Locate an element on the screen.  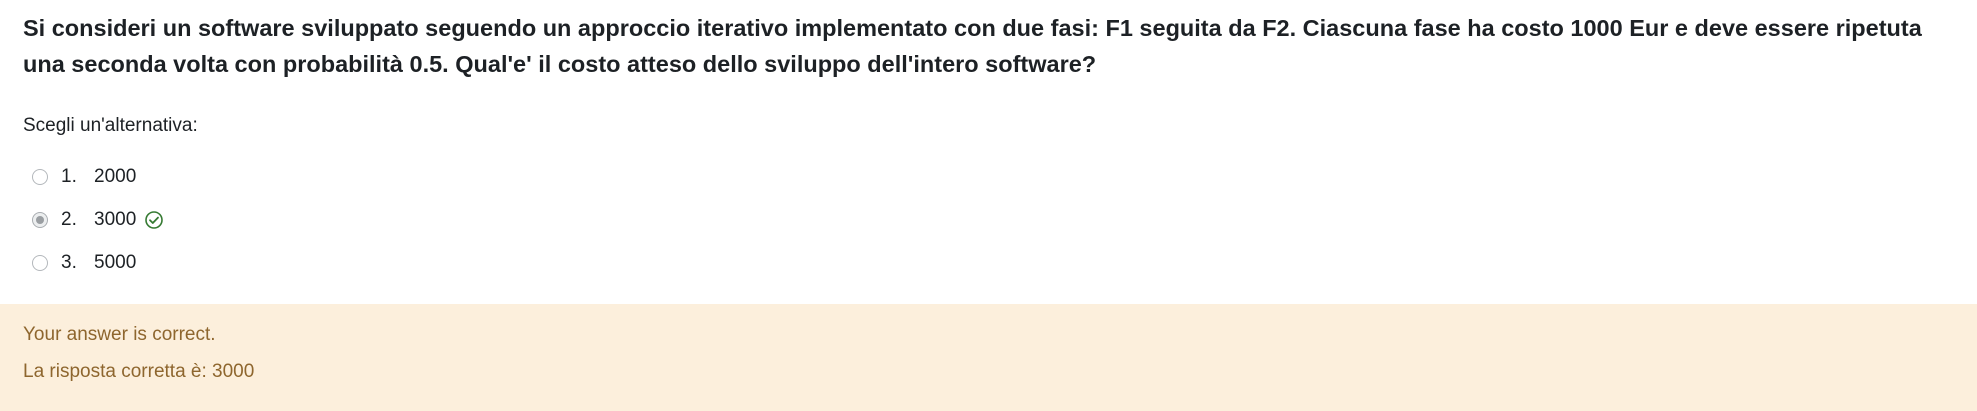
answer-list: 1. 2000 2. 3000 3. 5000 is located at coordinates (98, 219).